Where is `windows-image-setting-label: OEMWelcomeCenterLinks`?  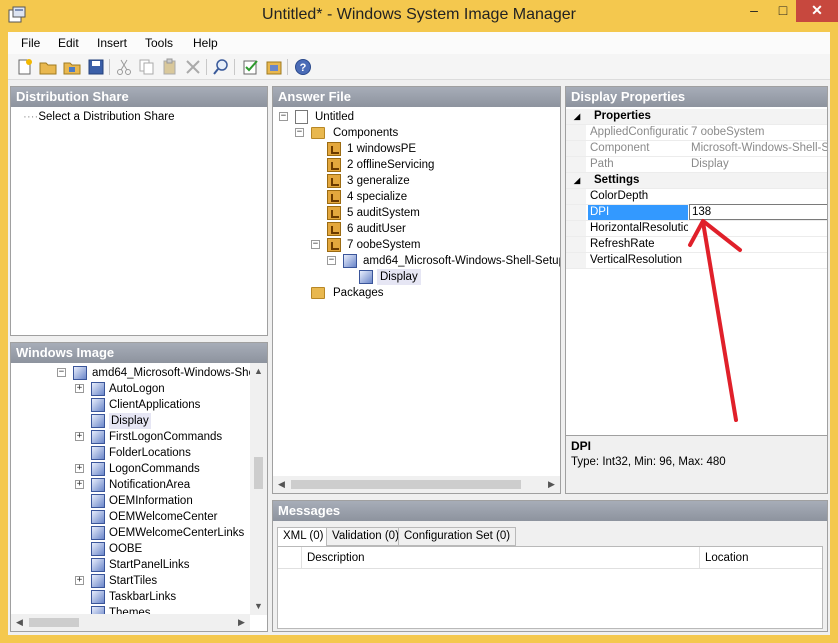 windows-image-setting-label: OEMWelcomeCenterLinks is located at coordinates (177, 533).